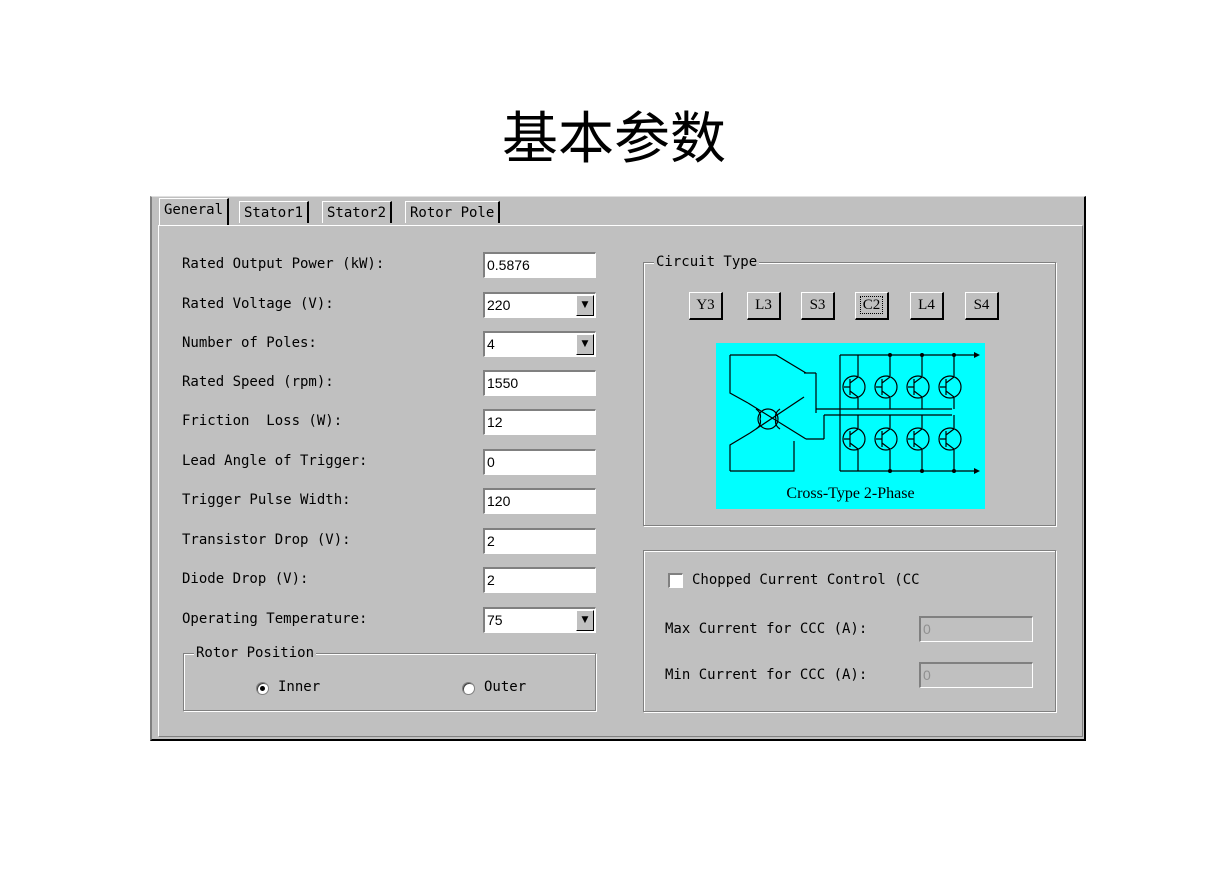  I want to click on operating-temperature-combo: 75 ▼, so click(539, 620).